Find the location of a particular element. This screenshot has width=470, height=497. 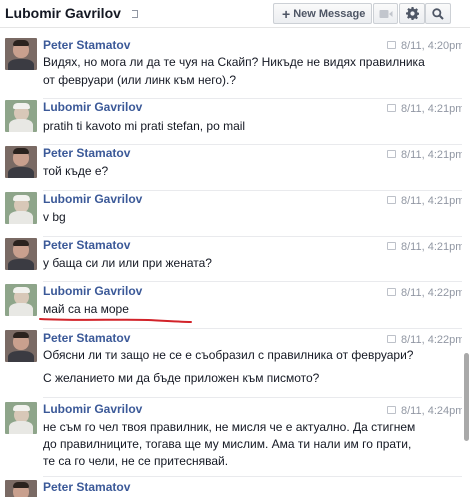

conversation-header: Lubomir Gavrilov + New Message is located at coordinates (235, 14).